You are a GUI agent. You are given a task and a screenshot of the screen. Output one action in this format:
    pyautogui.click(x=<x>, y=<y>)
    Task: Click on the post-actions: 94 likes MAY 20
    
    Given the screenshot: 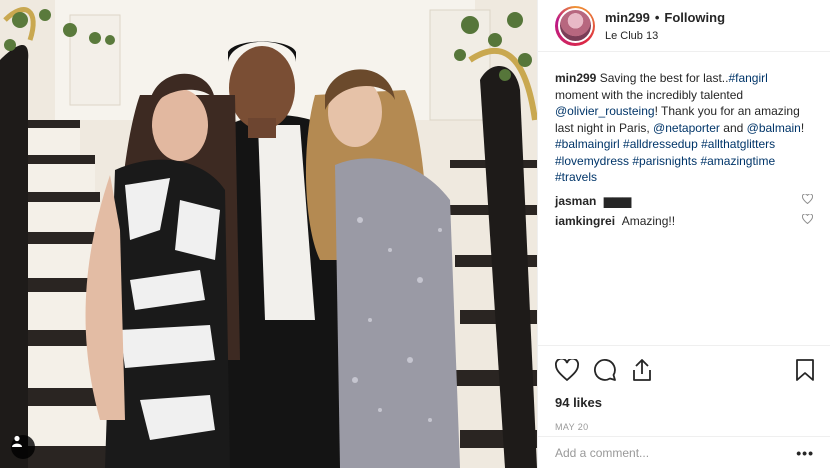 What is the action you would take?
    pyautogui.click(x=684, y=388)
    